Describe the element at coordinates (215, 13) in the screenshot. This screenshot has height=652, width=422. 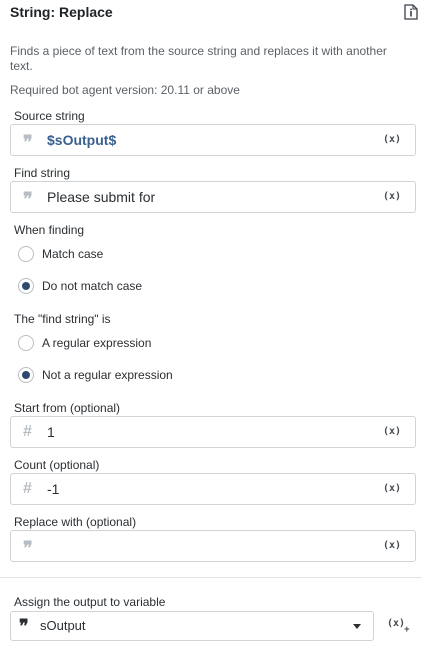
I see `panel-header: String: Replace` at that location.